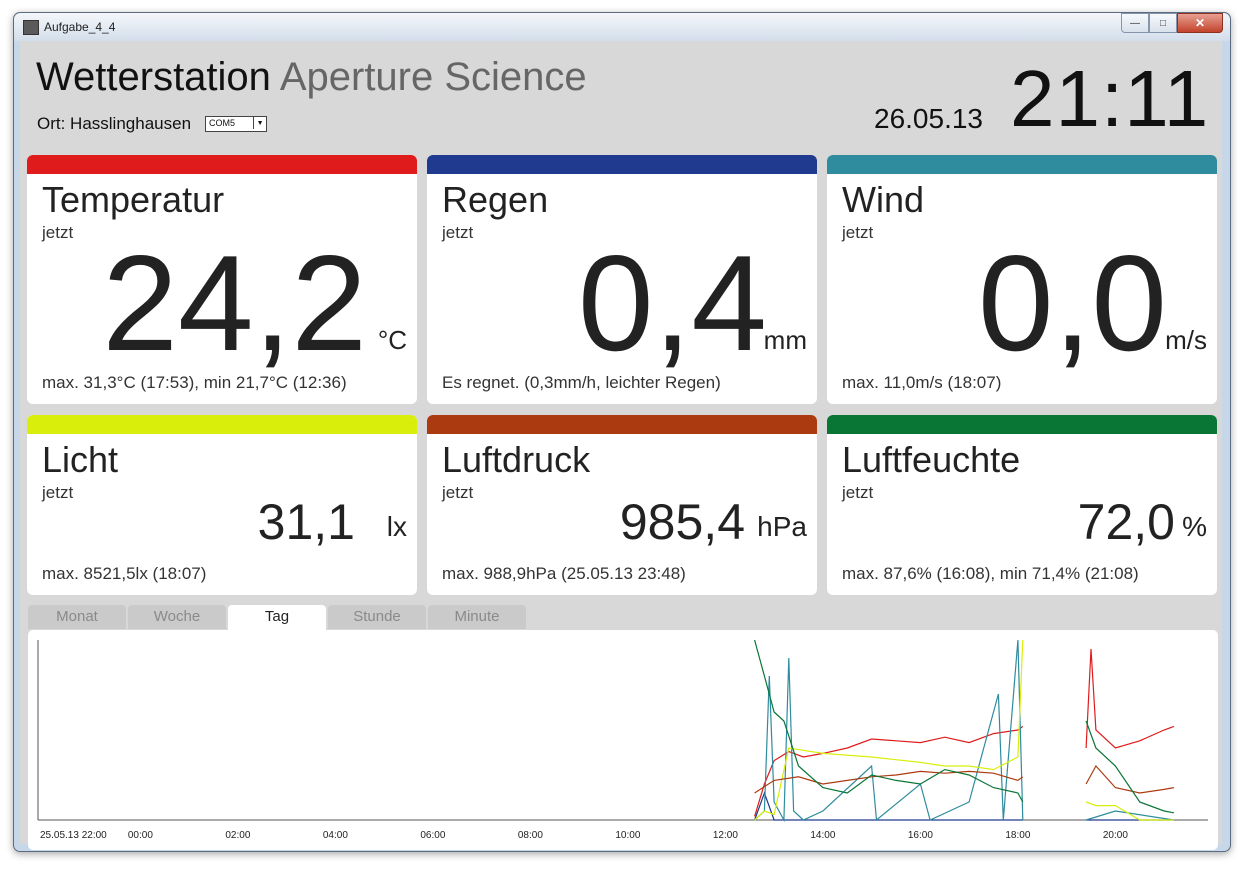 This screenshot has width=1247, height=869. What do you see at coordinates (931, 459) in the screenshot?
I see `card-title: Luftfeuchte` at bounding box center [931, 459].